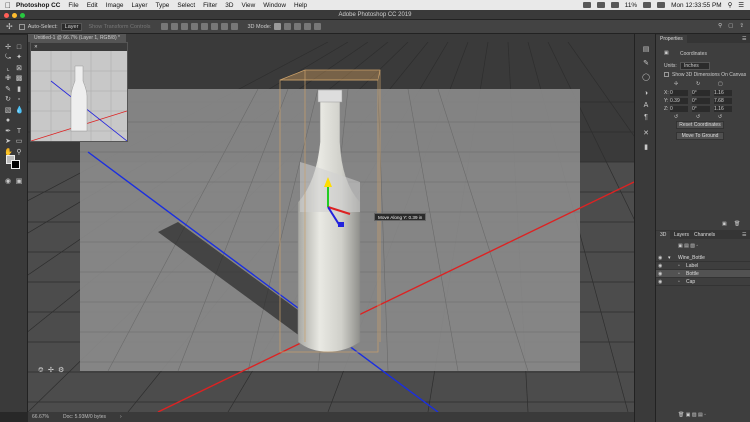  What do you see at coordinates (77, 38) in the screenshot?
I see `document-tab: Untitled-1 @ 66.7% (Layer 1, RGB/8) *` at bounding box center [77, 38].